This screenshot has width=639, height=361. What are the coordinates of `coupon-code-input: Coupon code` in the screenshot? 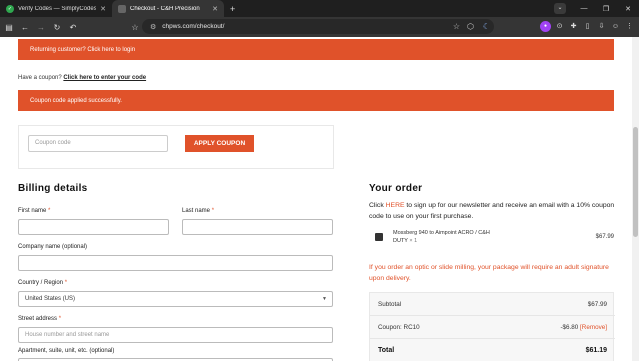 It's located at (98, 143).